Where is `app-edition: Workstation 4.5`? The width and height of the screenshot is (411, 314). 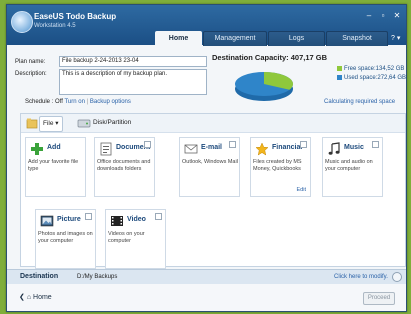 app-edition: Workstation 4.5 is located at coordinates (55, 26).